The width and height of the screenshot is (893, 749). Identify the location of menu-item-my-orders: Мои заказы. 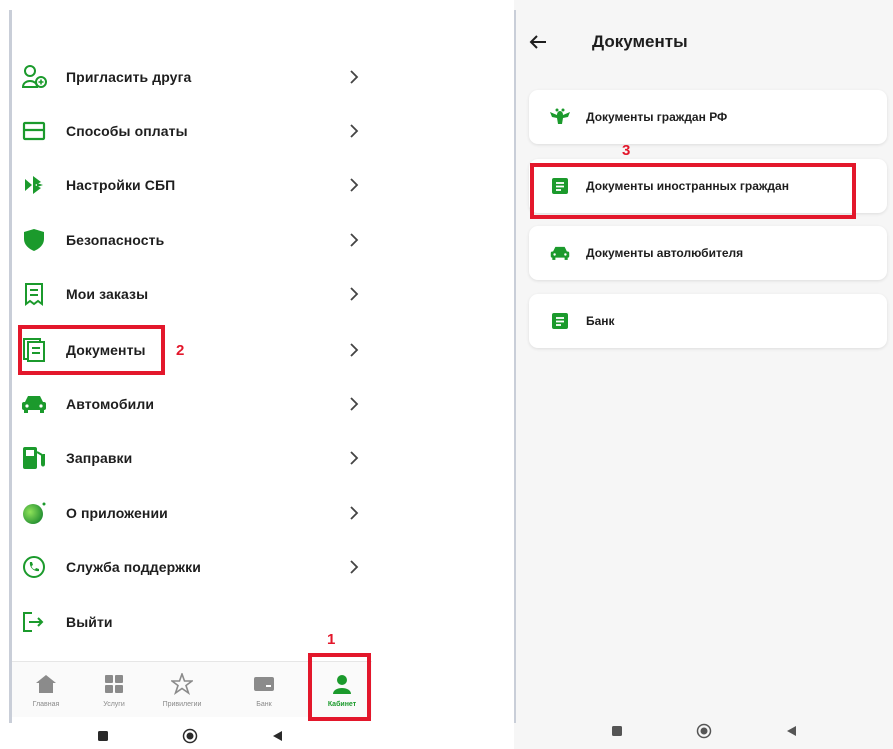
(192, 294).